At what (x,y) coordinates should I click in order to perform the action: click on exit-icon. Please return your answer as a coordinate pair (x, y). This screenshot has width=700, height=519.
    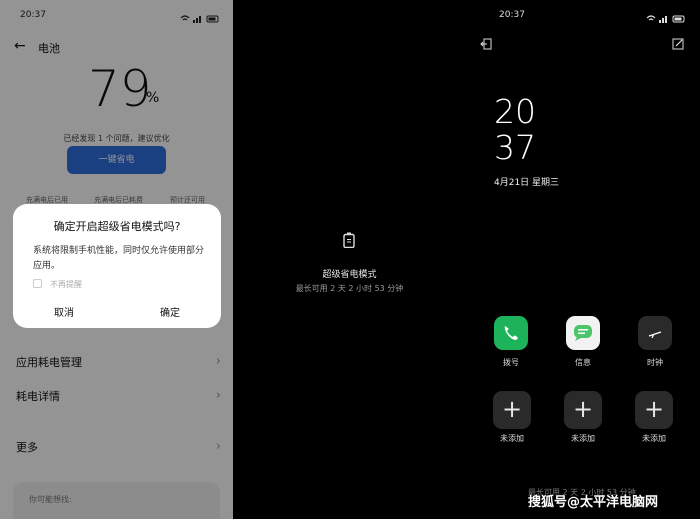
    Looking at the image, I should click on (486, 44).